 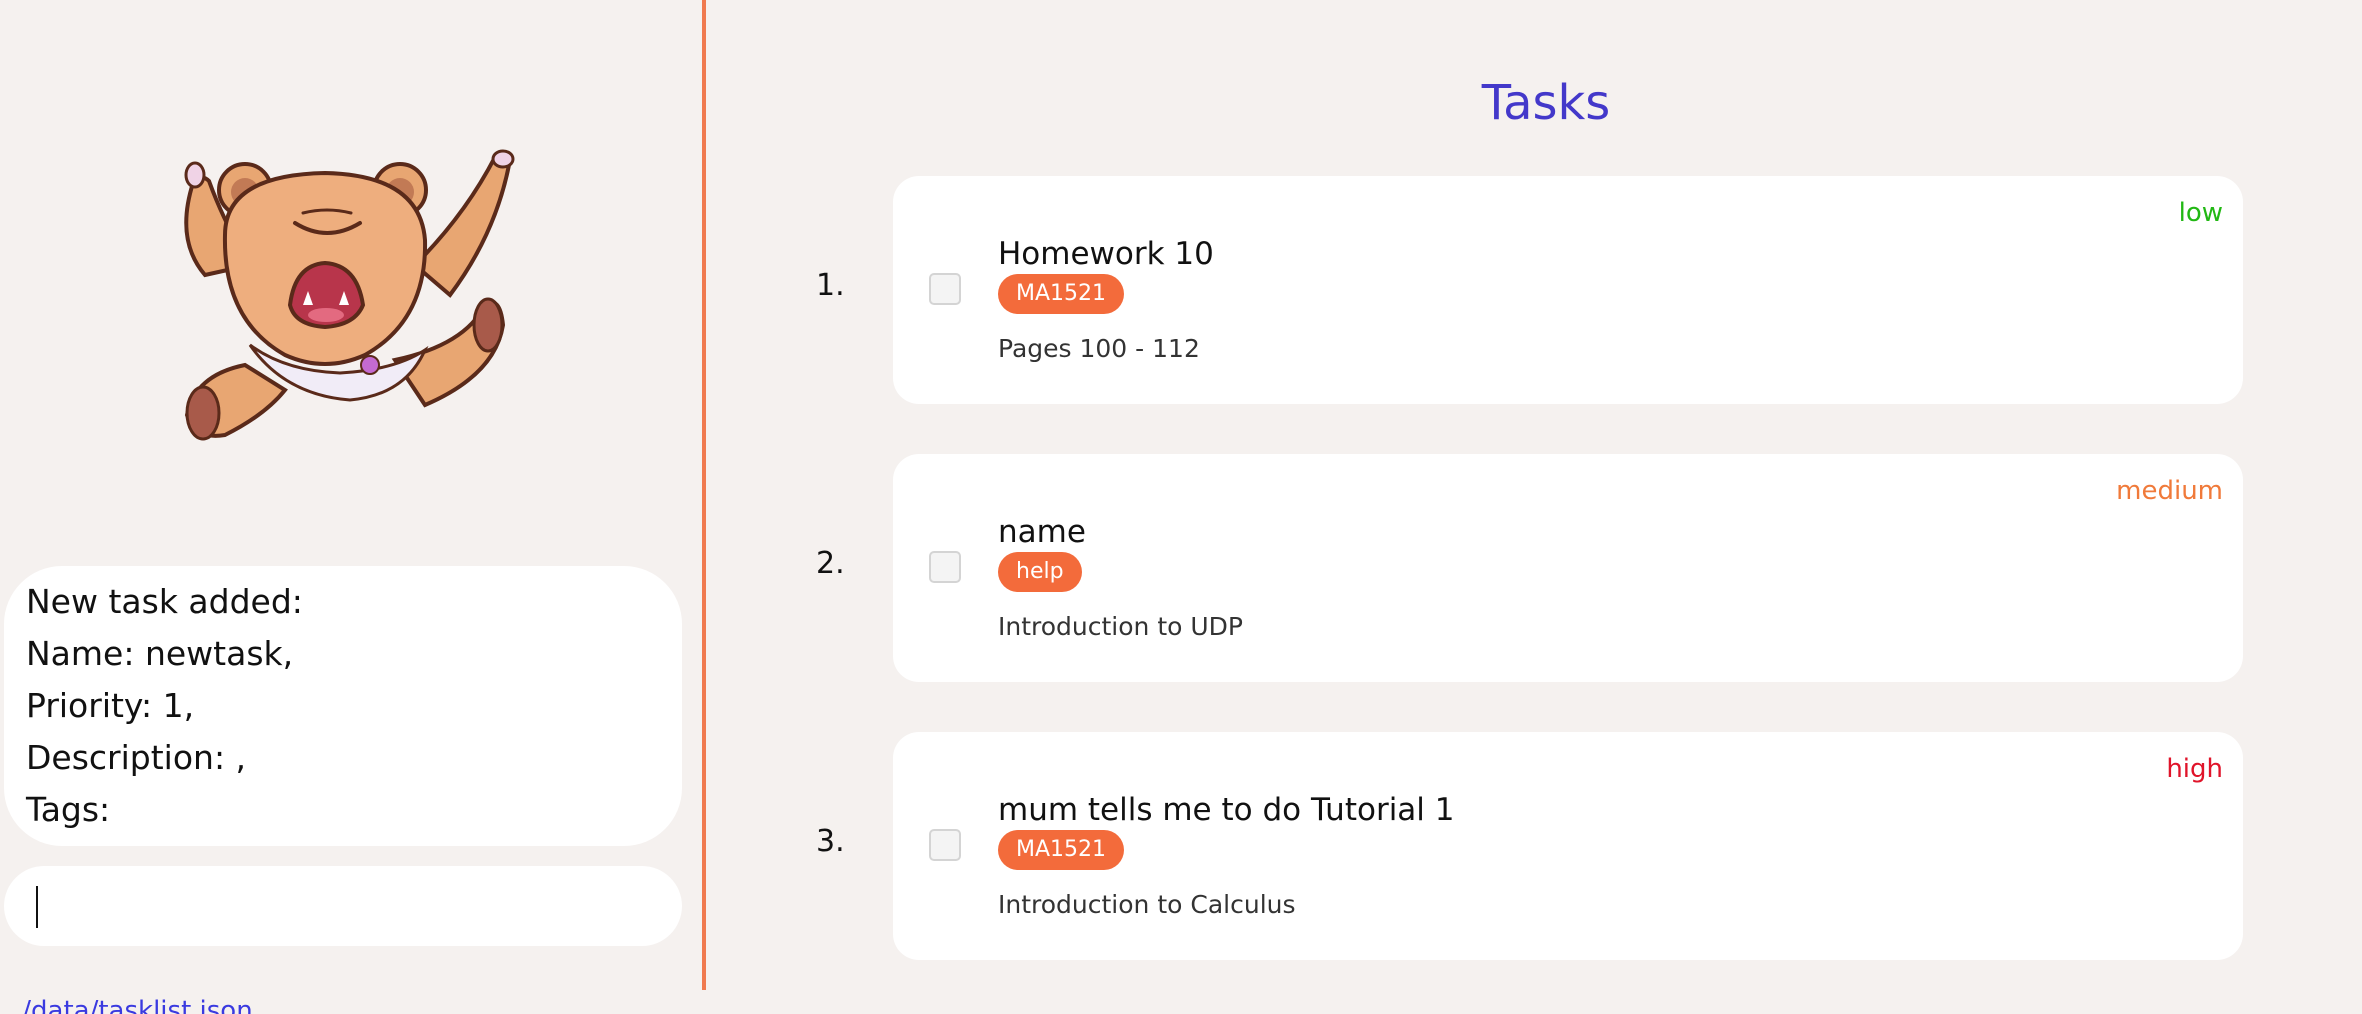 What do you see at coordinates (160, 653) in the screenshot?
I see `result-line: Name: newtask,` at bounding box center [160, 653].